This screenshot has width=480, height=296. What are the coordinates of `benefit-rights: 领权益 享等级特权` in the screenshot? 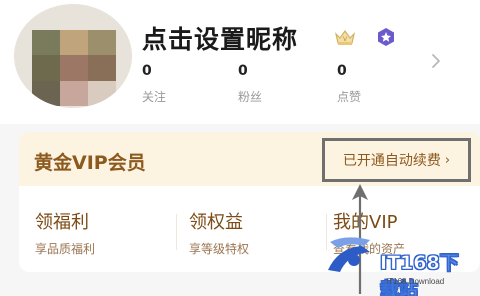 It's located at (219, 232).